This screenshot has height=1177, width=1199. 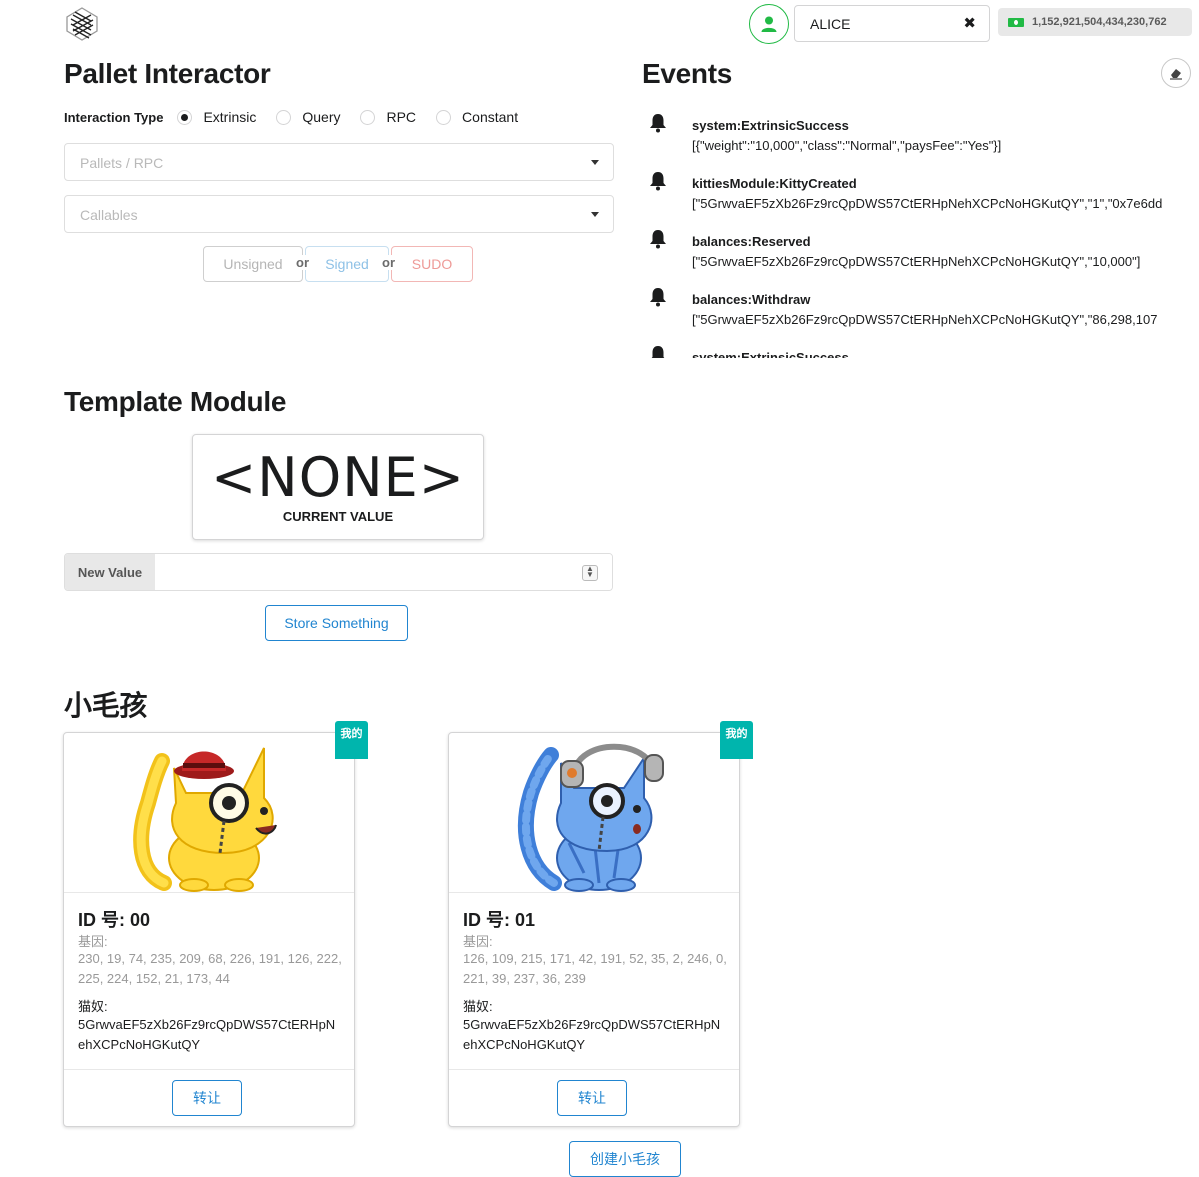 I want to click on events-title: Events, so click(x=687, y=73).